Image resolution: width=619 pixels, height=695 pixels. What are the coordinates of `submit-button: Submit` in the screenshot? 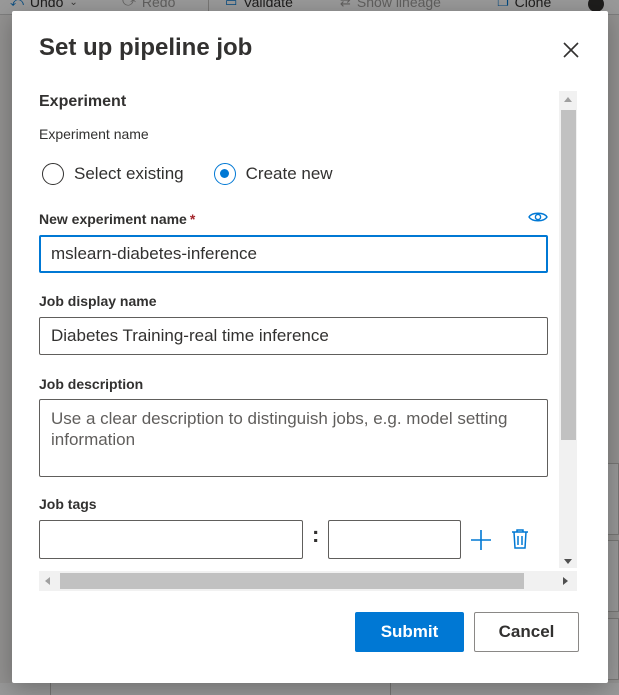 It's located at (409, 632).